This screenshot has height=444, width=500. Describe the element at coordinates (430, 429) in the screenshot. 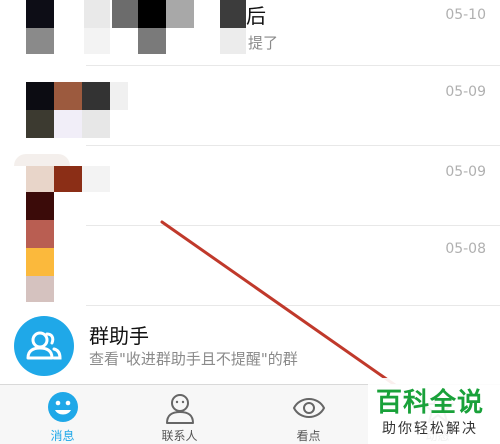

I see `watermark-subtitle: 助你轻松解决` at that location.